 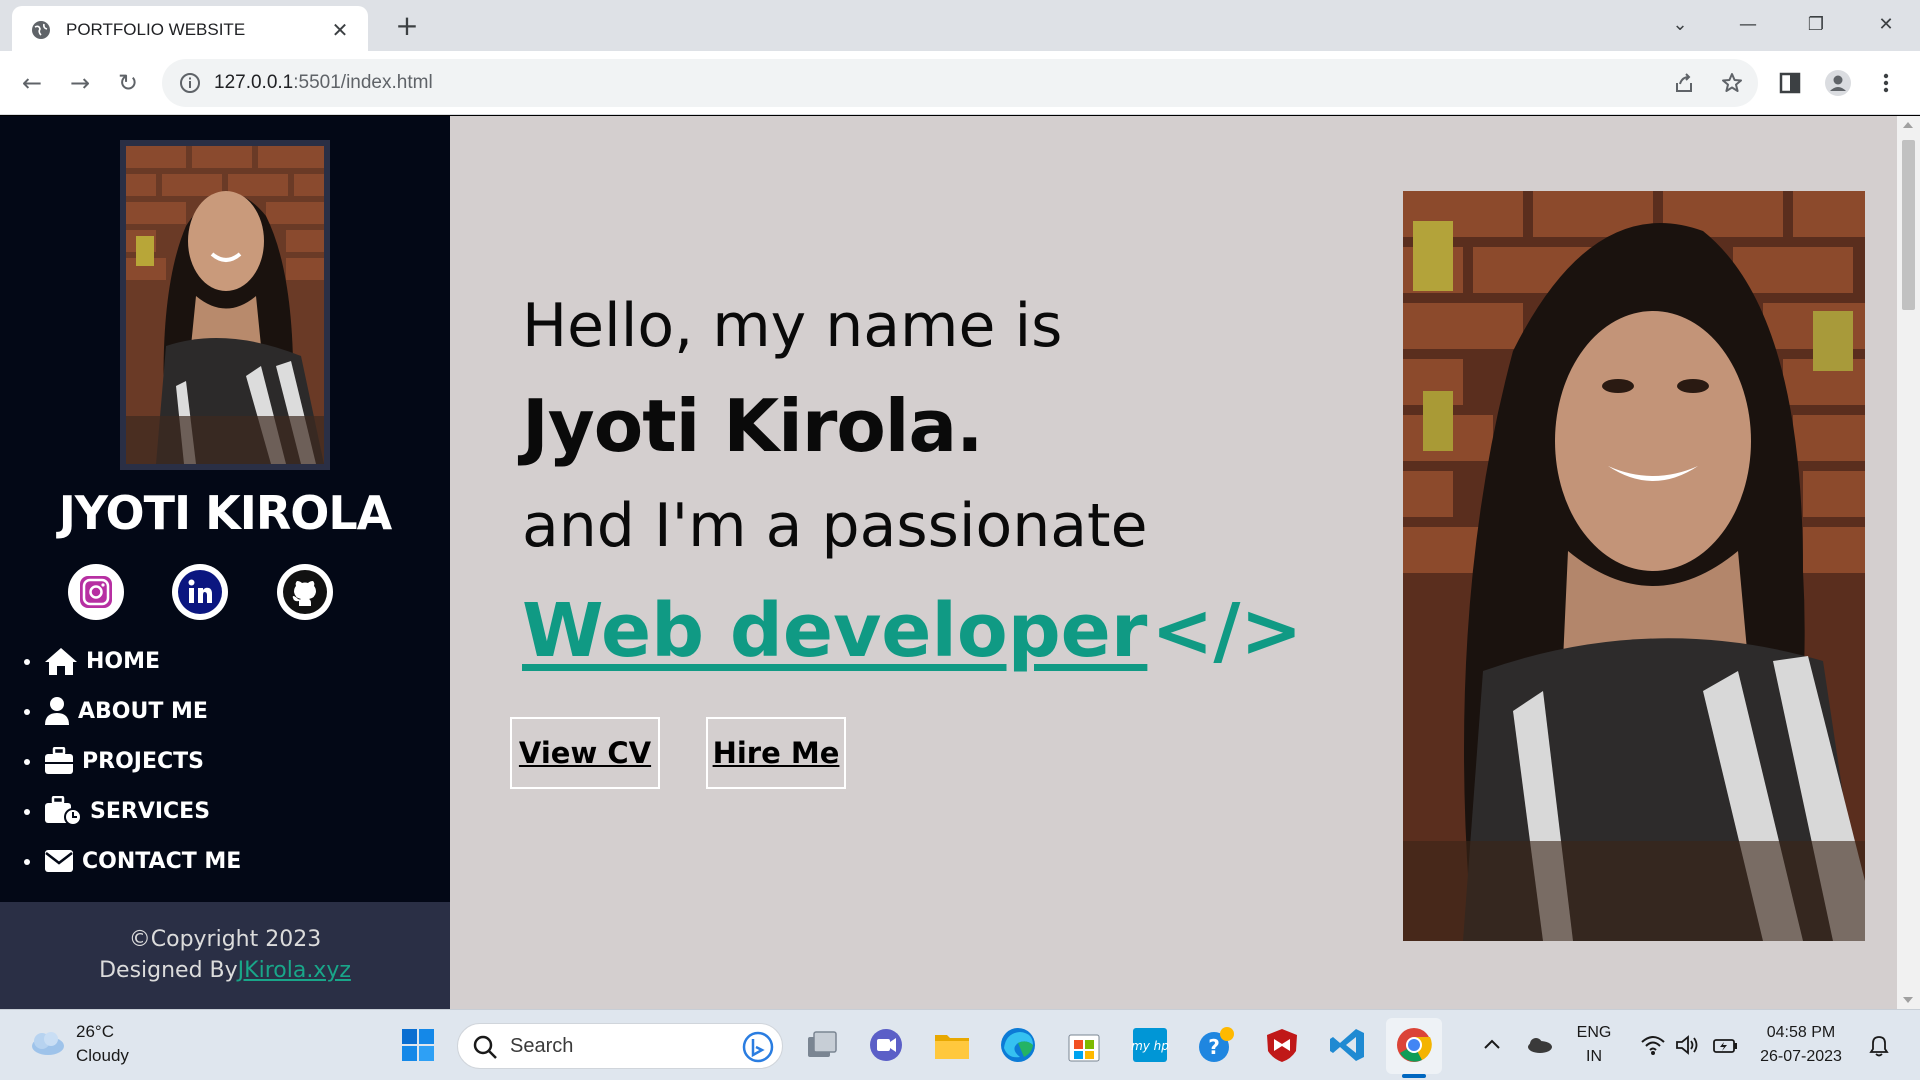 I want to click on close-window-button: ✕, so click(x=1886, y=25).